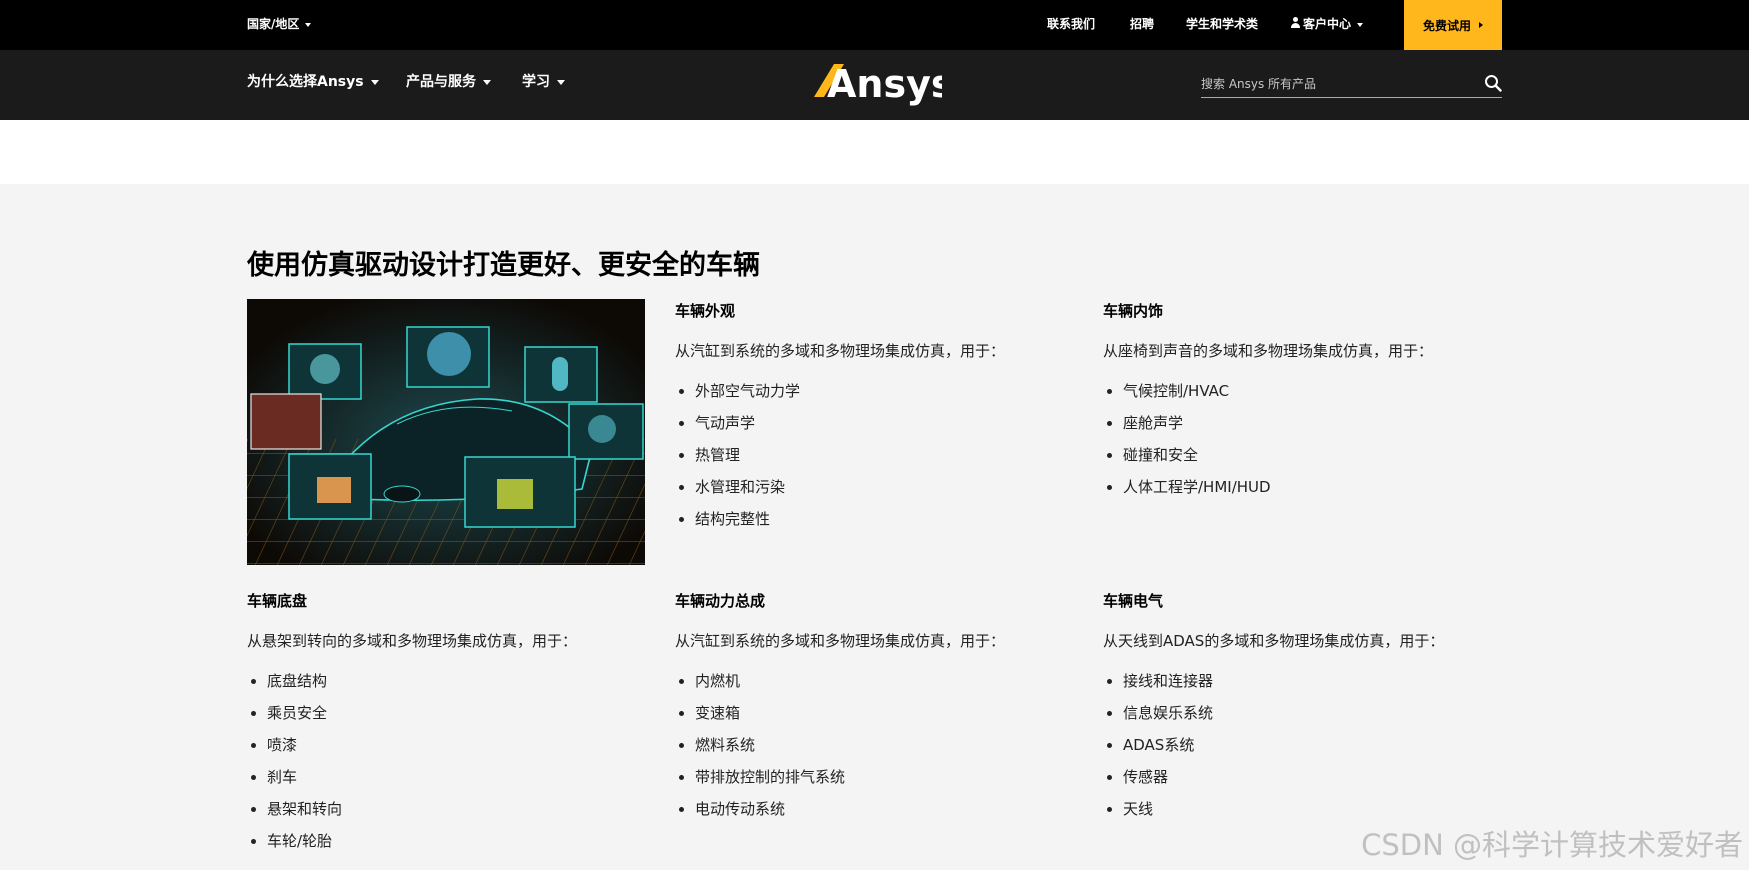  Describe the element at coordinates (875, 718) in the screenshot. I see `list-item: 变速箱` at that location.